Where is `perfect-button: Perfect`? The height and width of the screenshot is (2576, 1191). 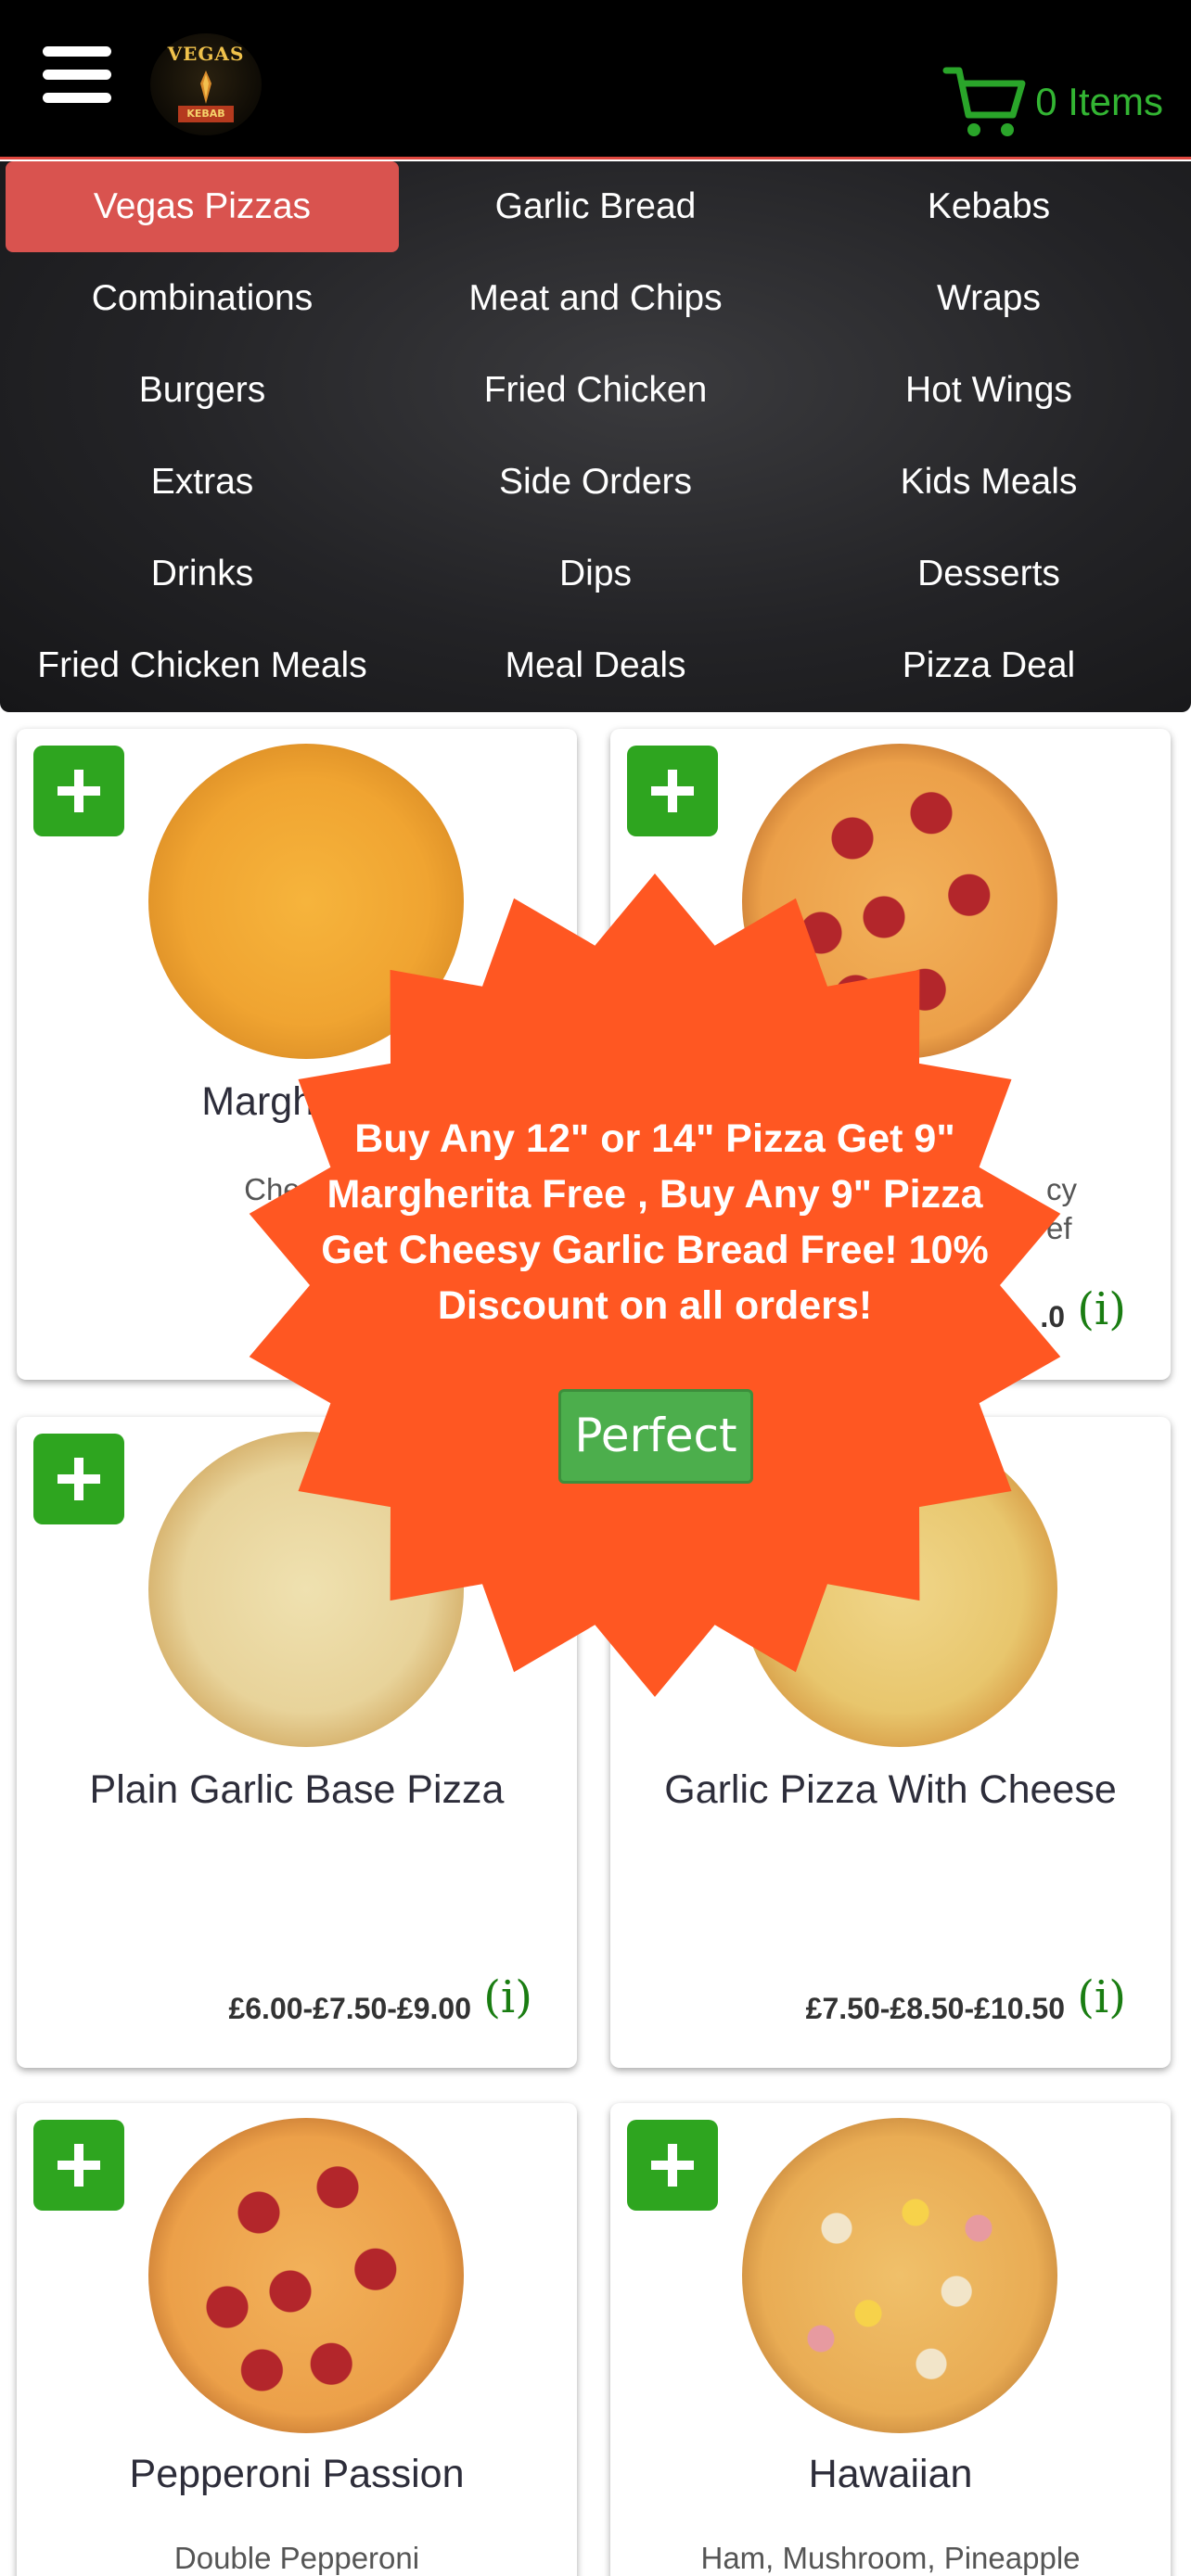 perfect-button: Perfect is located at coordinates (655, 1437).